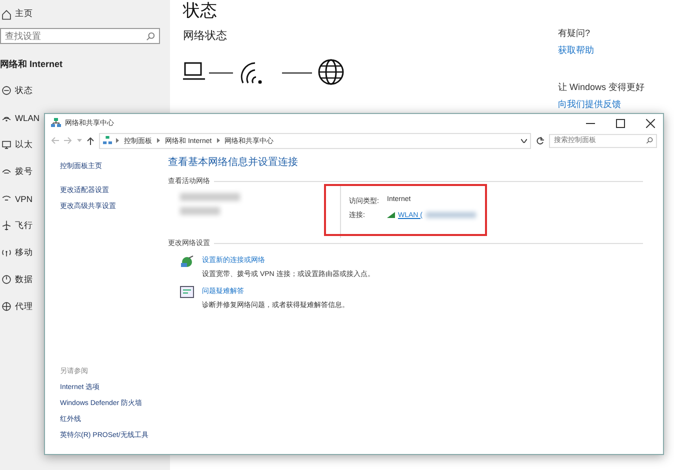  Describe the element at coordinates (24, 252) in the screenshot. I see `nav-item: 移动` at that location.